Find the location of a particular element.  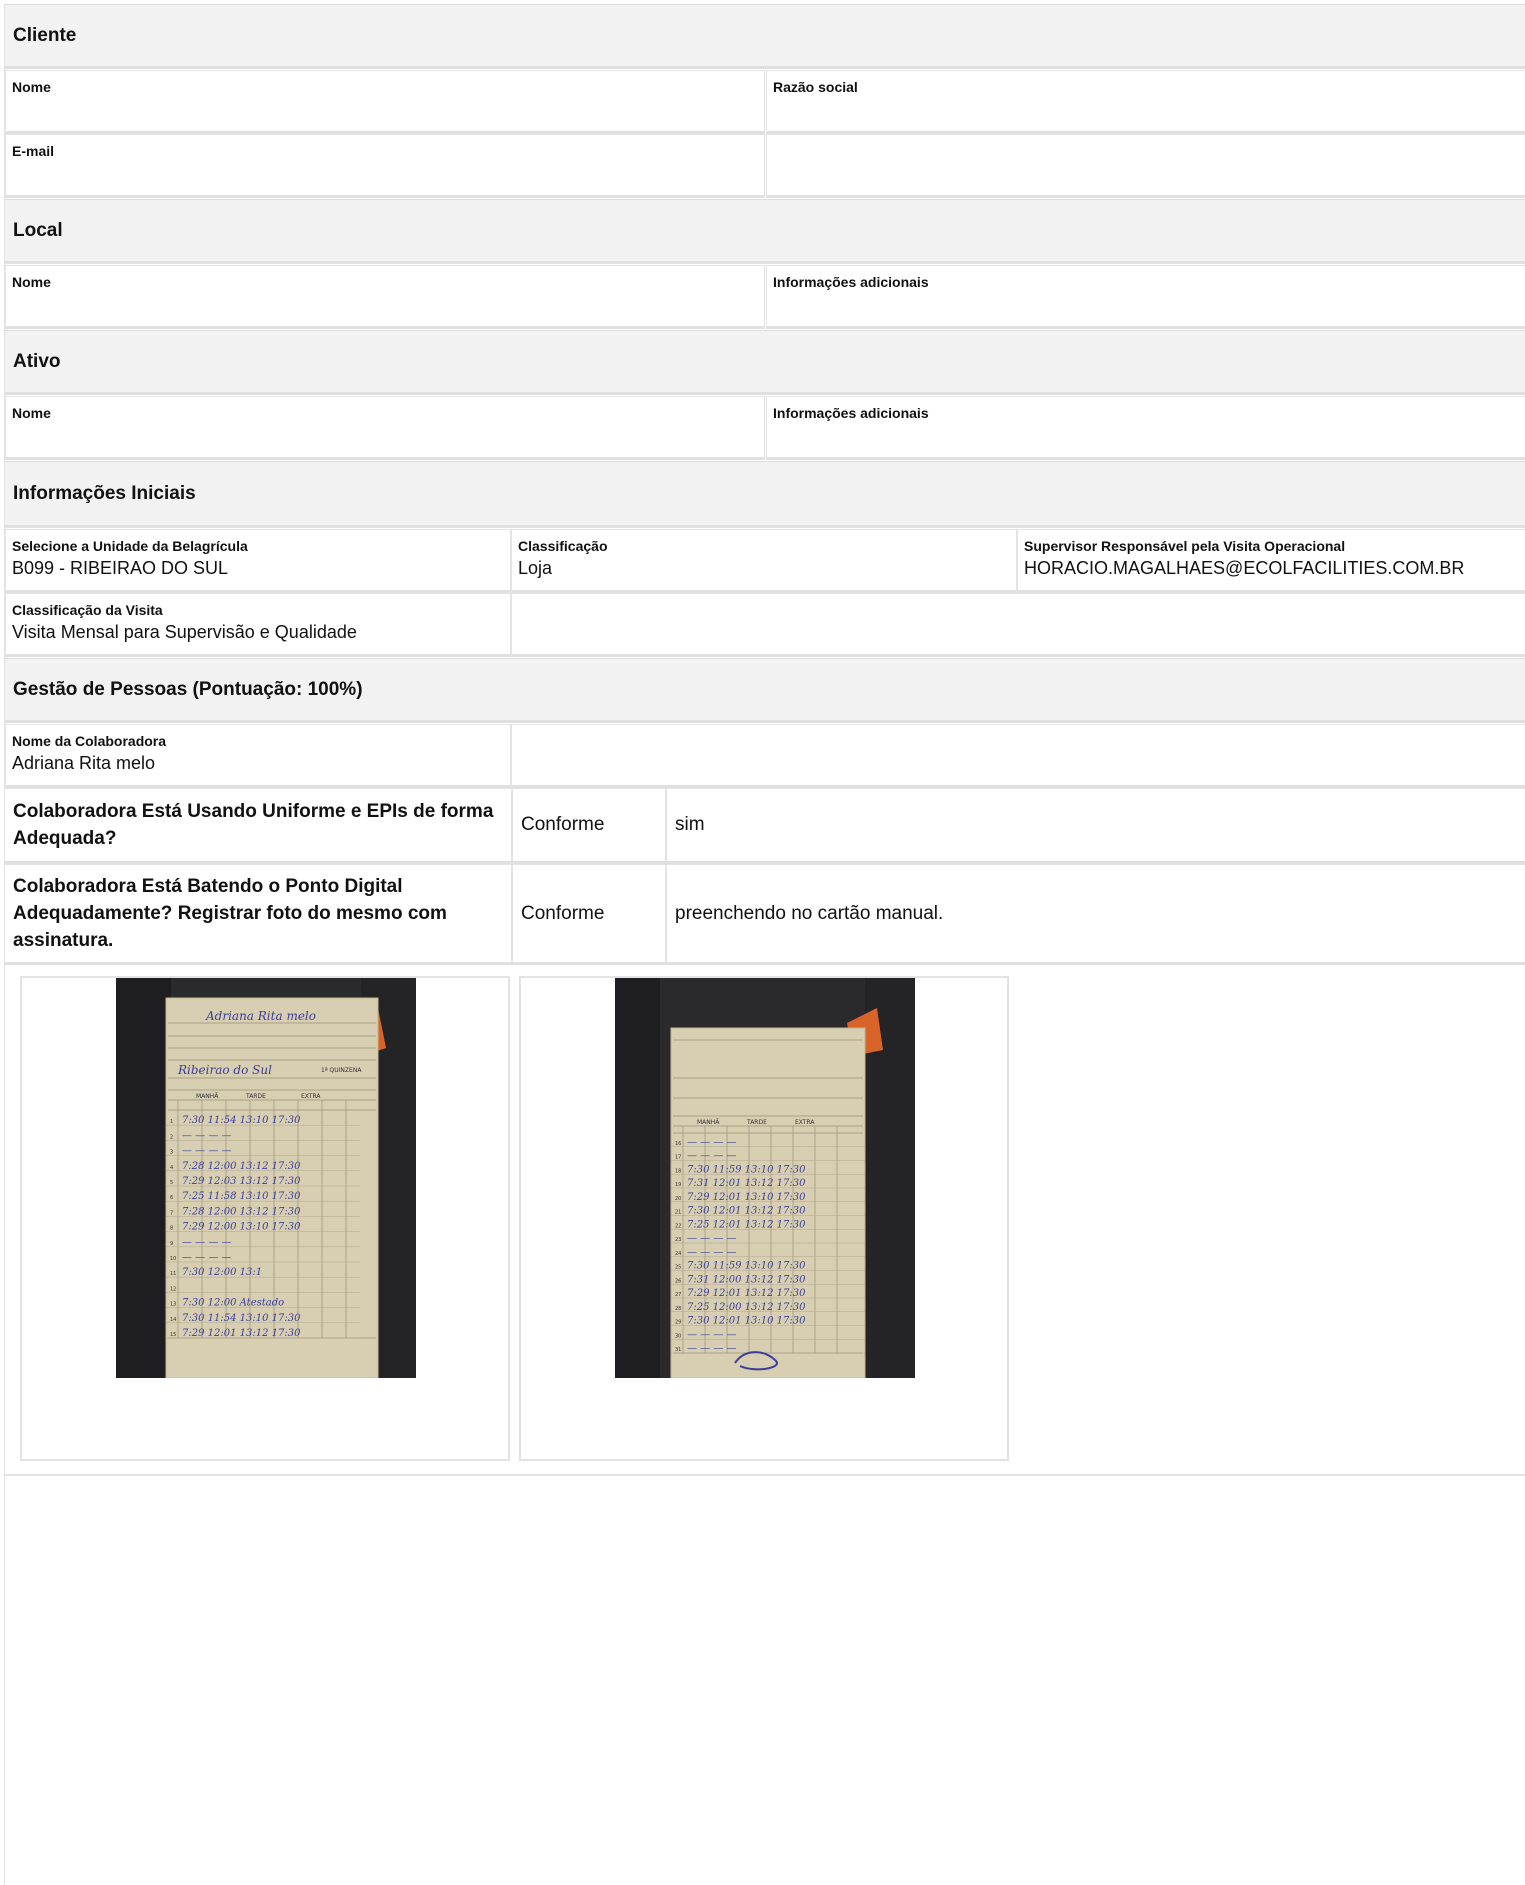

card-day-number: 5 is located at coordinates (171, 1183).